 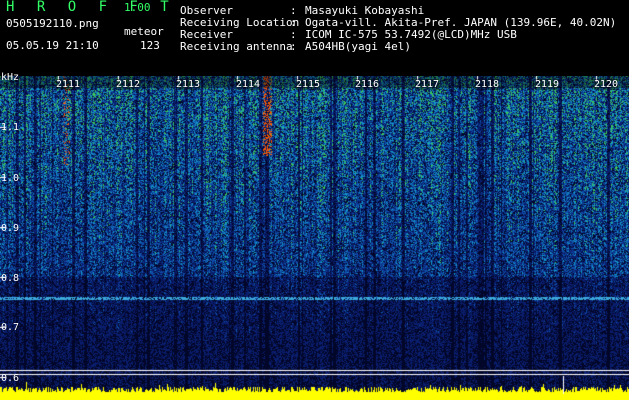 I want to click on freq-tick-label: 0.9, so click(x=10, y=228).